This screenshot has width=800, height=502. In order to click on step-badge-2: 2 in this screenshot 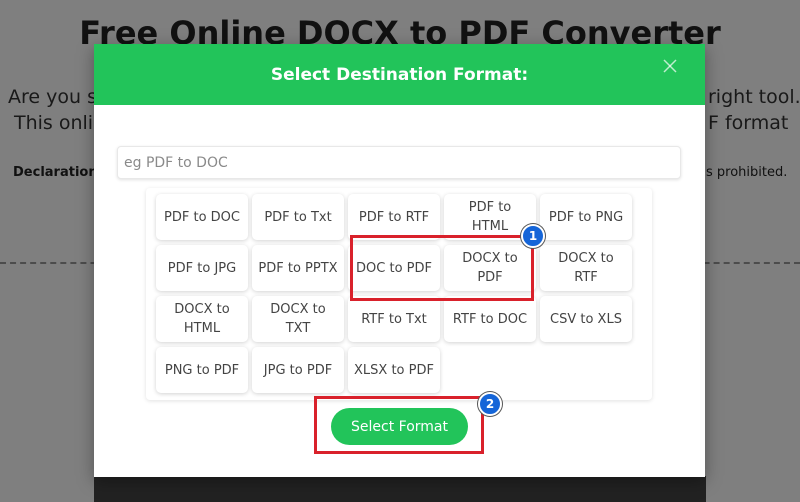, I will do `click(490, 404)`.